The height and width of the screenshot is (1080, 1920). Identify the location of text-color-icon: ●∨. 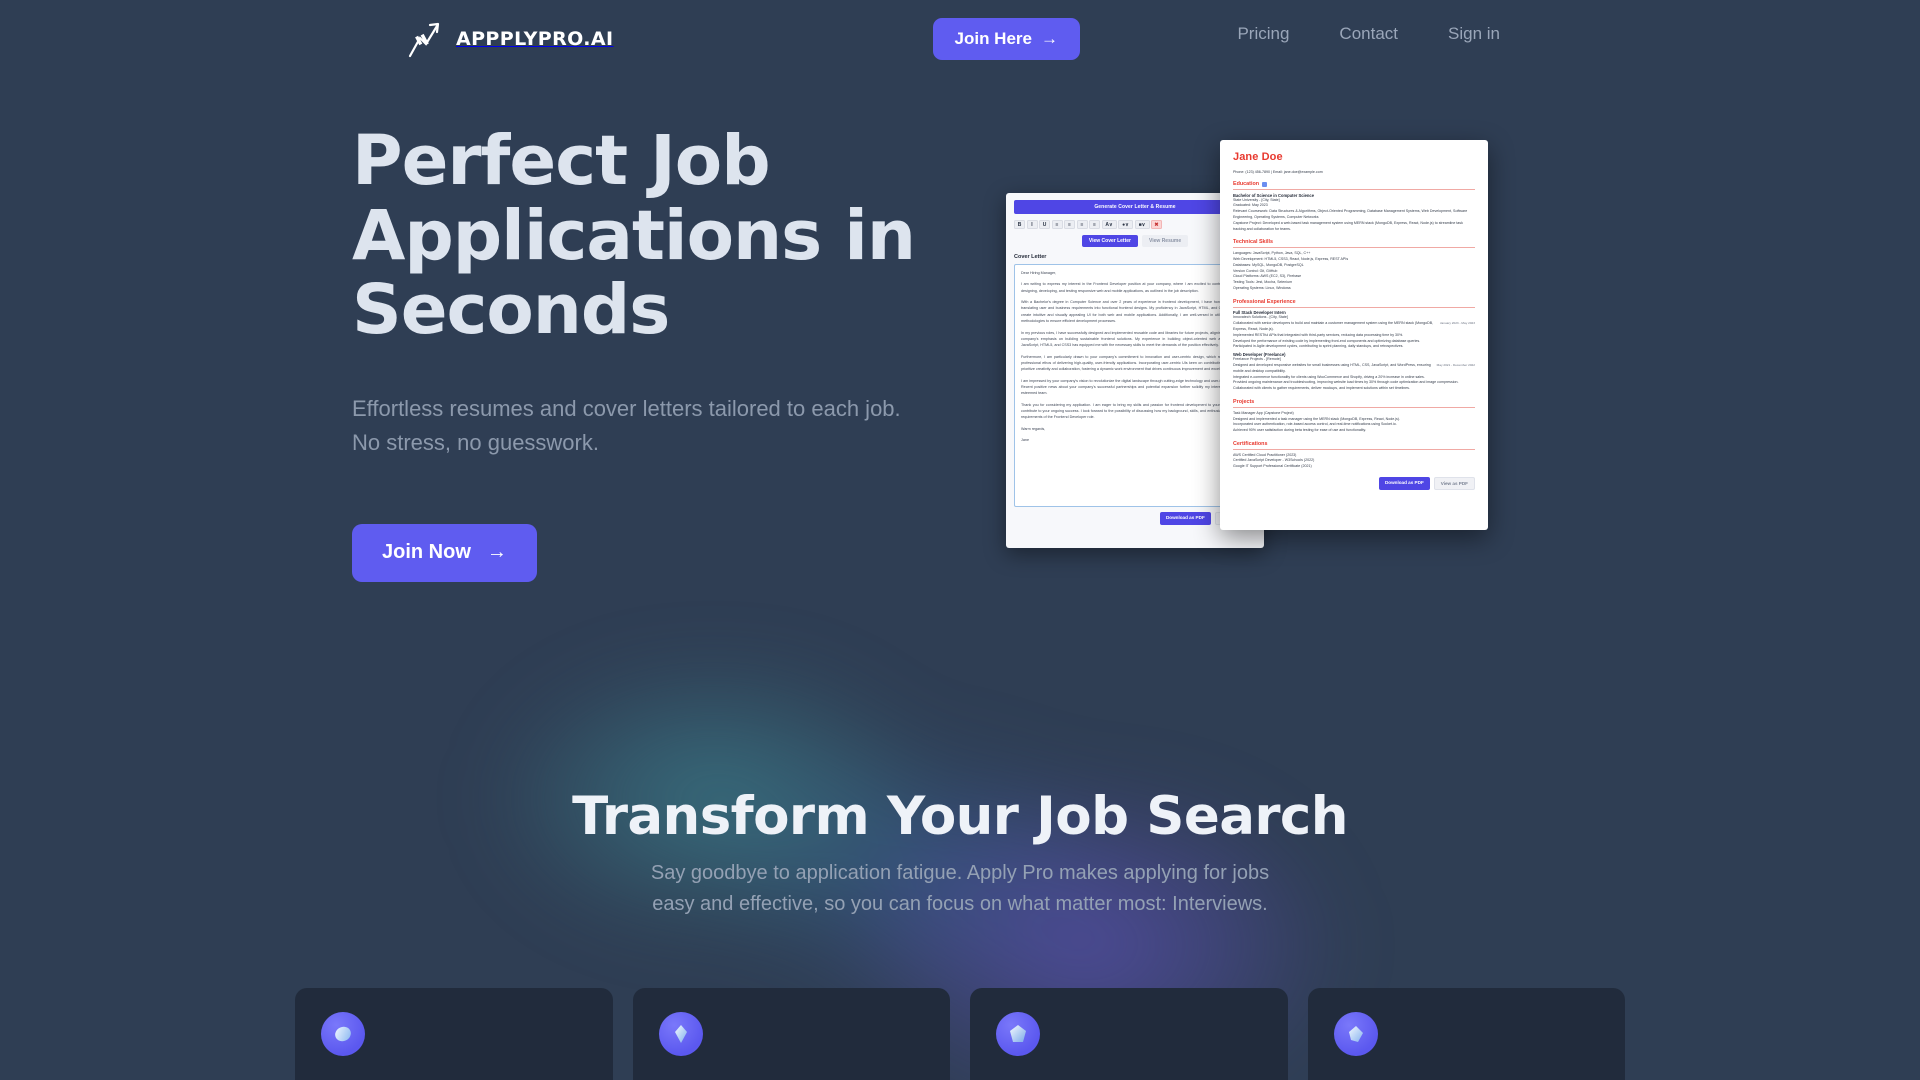
(1125, 224).